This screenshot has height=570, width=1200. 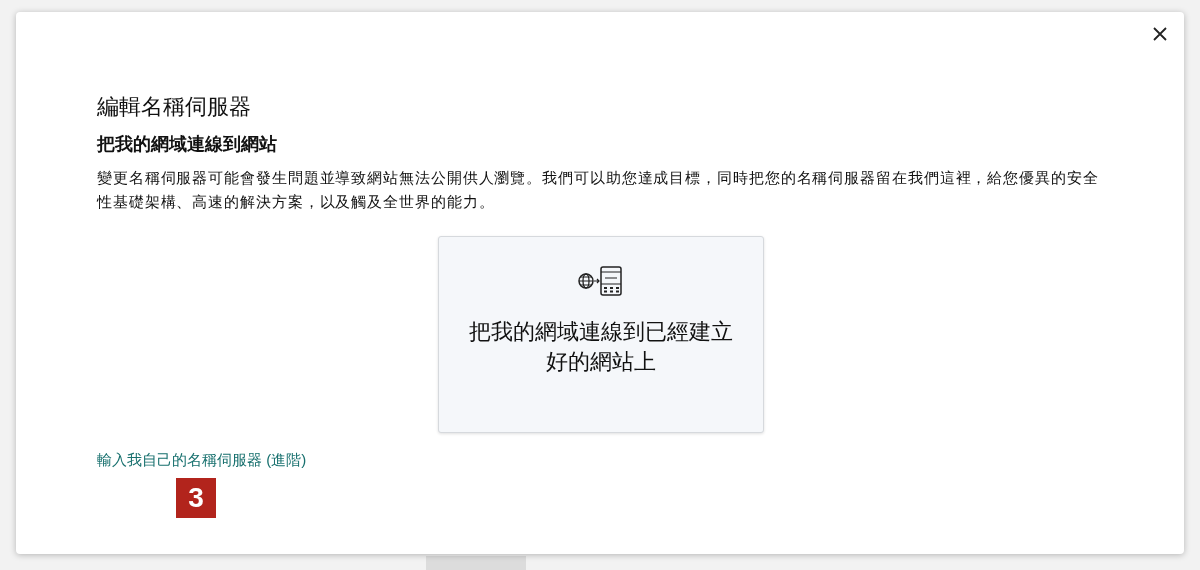 What do you see at coordinates (598, 190) in the screenshot?
I see `description: 變更名稱伺服器可能會發生問題並導致網站無法公開供人瀏覽。我們可以助您達成目標，同時把您的名稱伺服器留在我們這裡，給您優異的安全性基礎架構、高速的解決方案，以及觸及全世界的能力。` at bounding box center [598, 190].